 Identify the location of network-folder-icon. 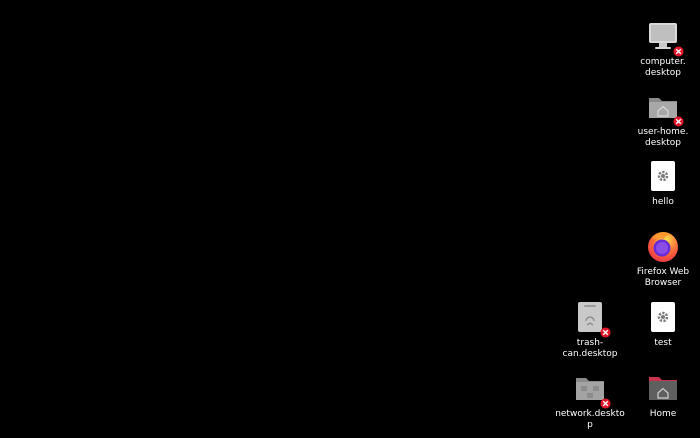
(591, 389).